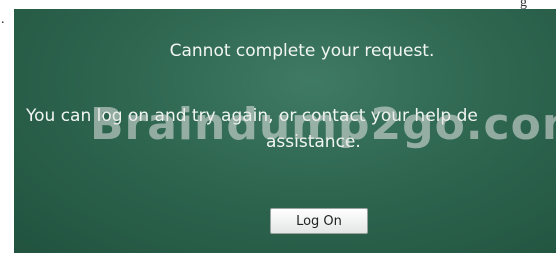 Image resolution: width=556 pixels, height=253 pixels. What do you see at coordinates (313, 142) in the screenshot?
I see `error-message-line-2: assistance.` at bounding box center [313, 142].